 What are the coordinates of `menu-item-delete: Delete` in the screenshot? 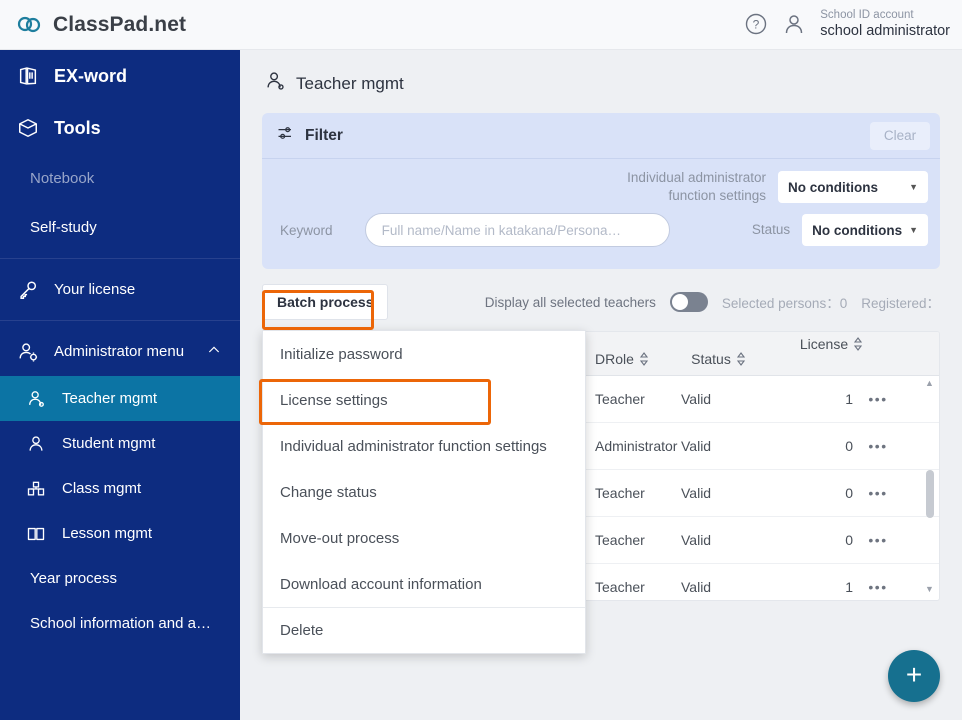 It's located at (424, 630).